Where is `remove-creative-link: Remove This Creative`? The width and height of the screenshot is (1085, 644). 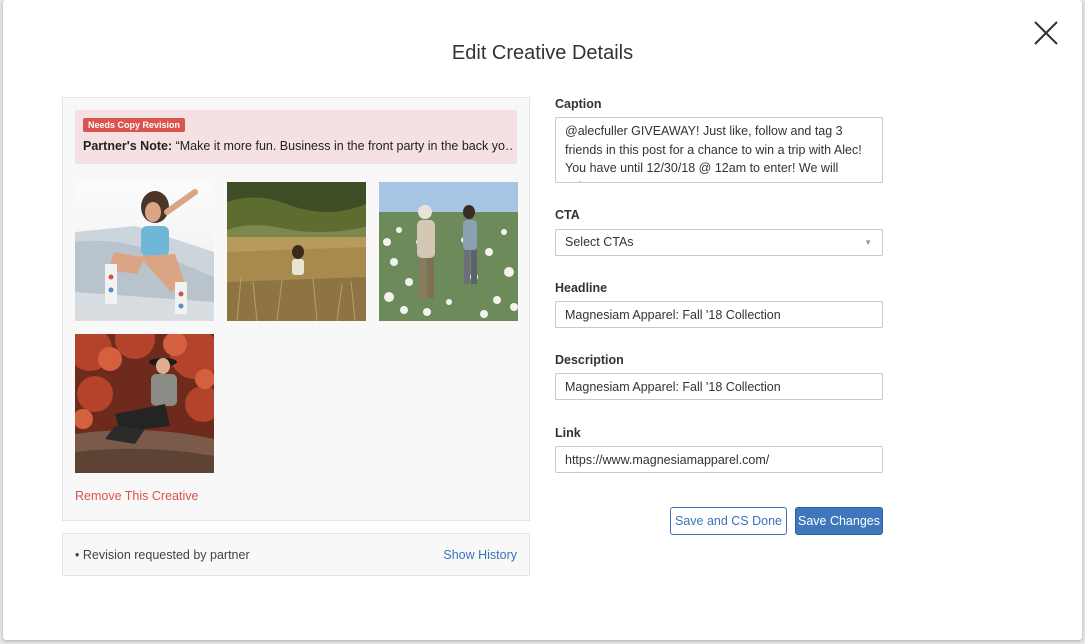
remove-creative-link: Remove This Creative is located at coordinates (136, 496).